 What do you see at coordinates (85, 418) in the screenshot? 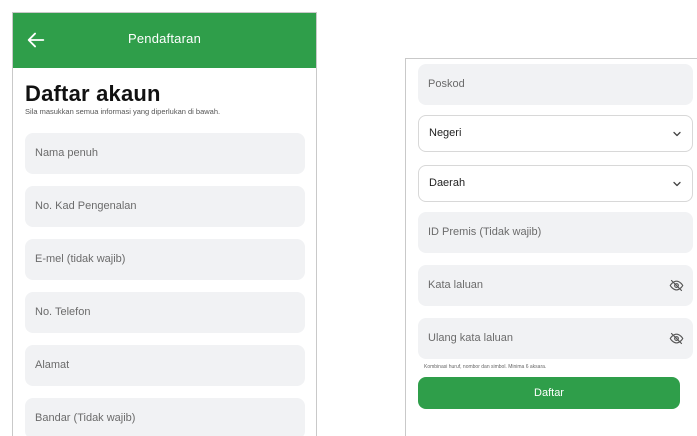
I see `city-placeholder: Bandar (Tidak wajib)` at bounding box center [85, 418].